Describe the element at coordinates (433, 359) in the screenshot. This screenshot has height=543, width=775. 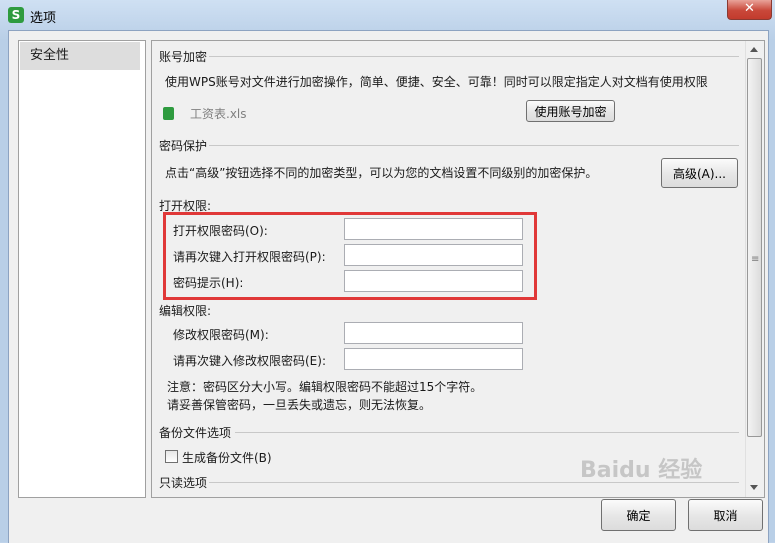
I see `confirm-modify-password-input` at that location.